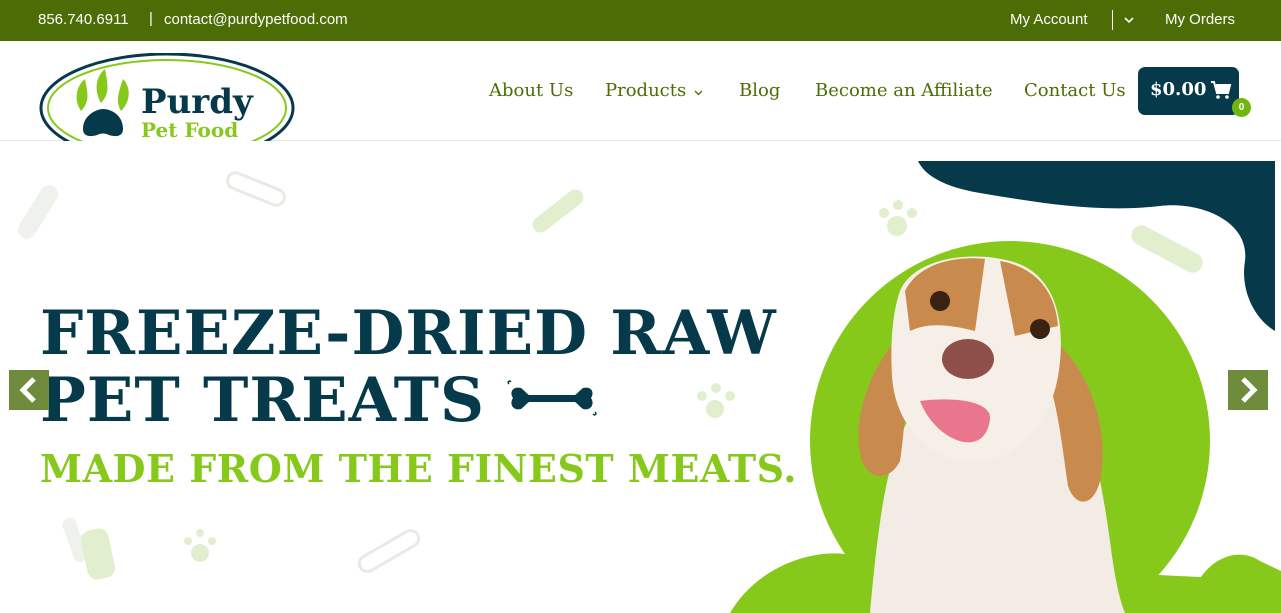 The height and width of the screenshot is (613, 1281). What do you see at coordinates (197, 102) in the screenshot?
I see `logo-purdy-text: Purdy` at bounding box center [197, 102].